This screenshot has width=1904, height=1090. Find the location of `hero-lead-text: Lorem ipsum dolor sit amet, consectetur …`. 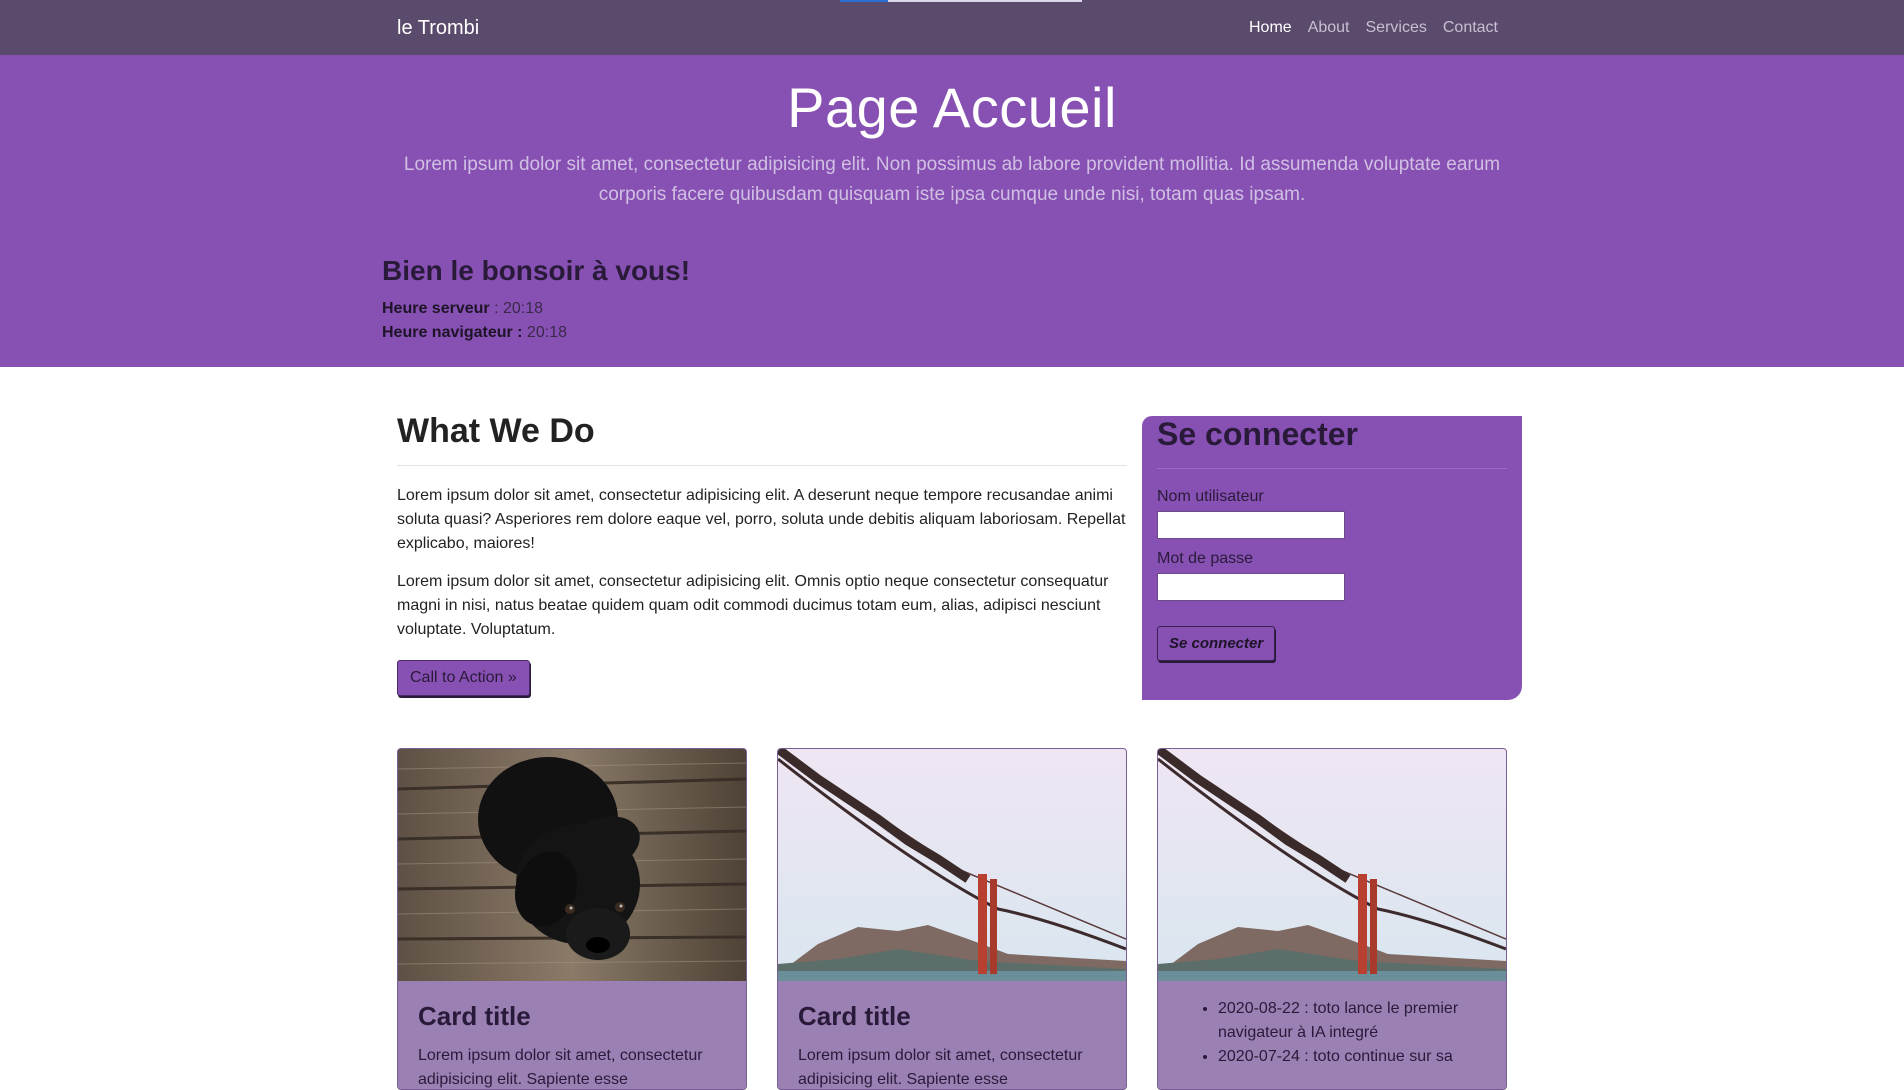

hero-lead-text: Lorem ipsum dolor sit amet, consectetur … is located at coordinates (952, 179).